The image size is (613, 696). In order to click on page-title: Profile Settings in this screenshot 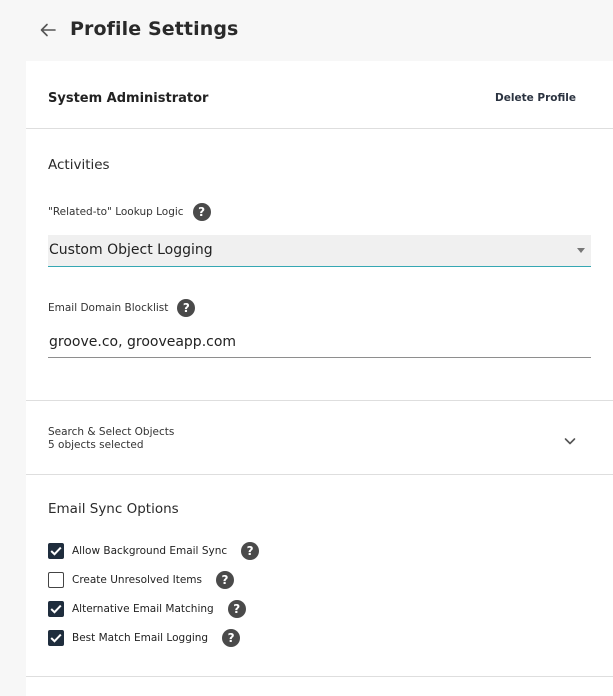, I will do `click(154, 29)`.